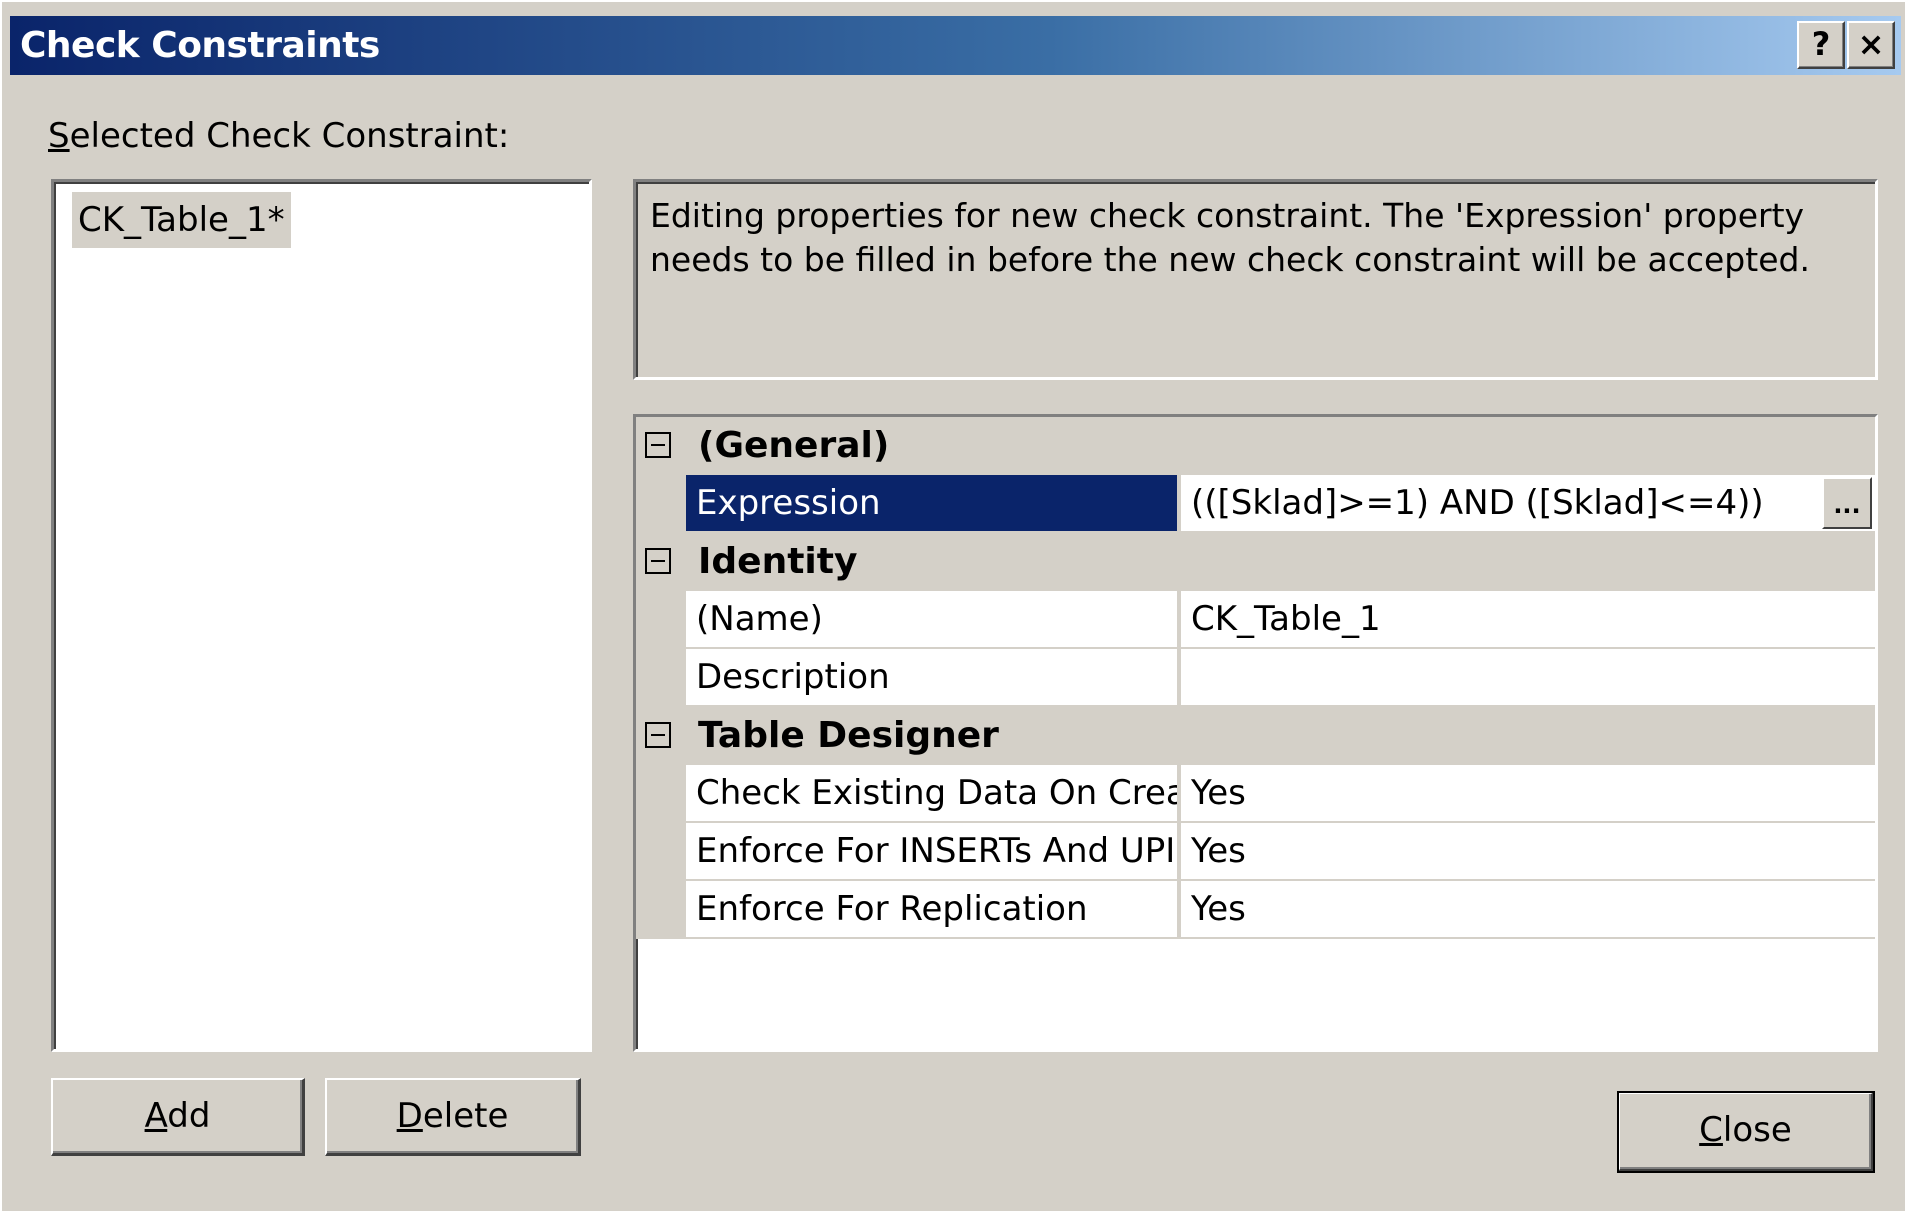 This screenshot has width=1905, height=1211. What do you see at coordinates (1821, 45) in the screenshot?
I see `help-button: ?` at bounding box center [1821, 45].